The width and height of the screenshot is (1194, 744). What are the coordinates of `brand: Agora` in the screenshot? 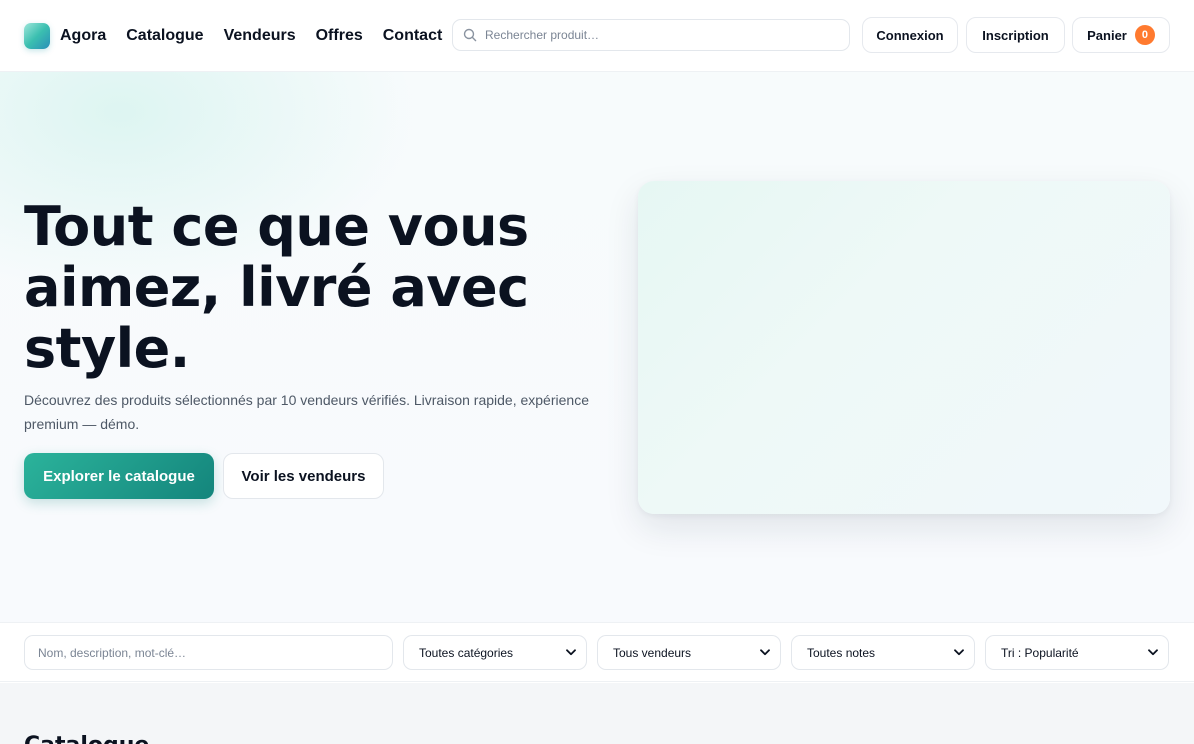 It's located at (65, 35).